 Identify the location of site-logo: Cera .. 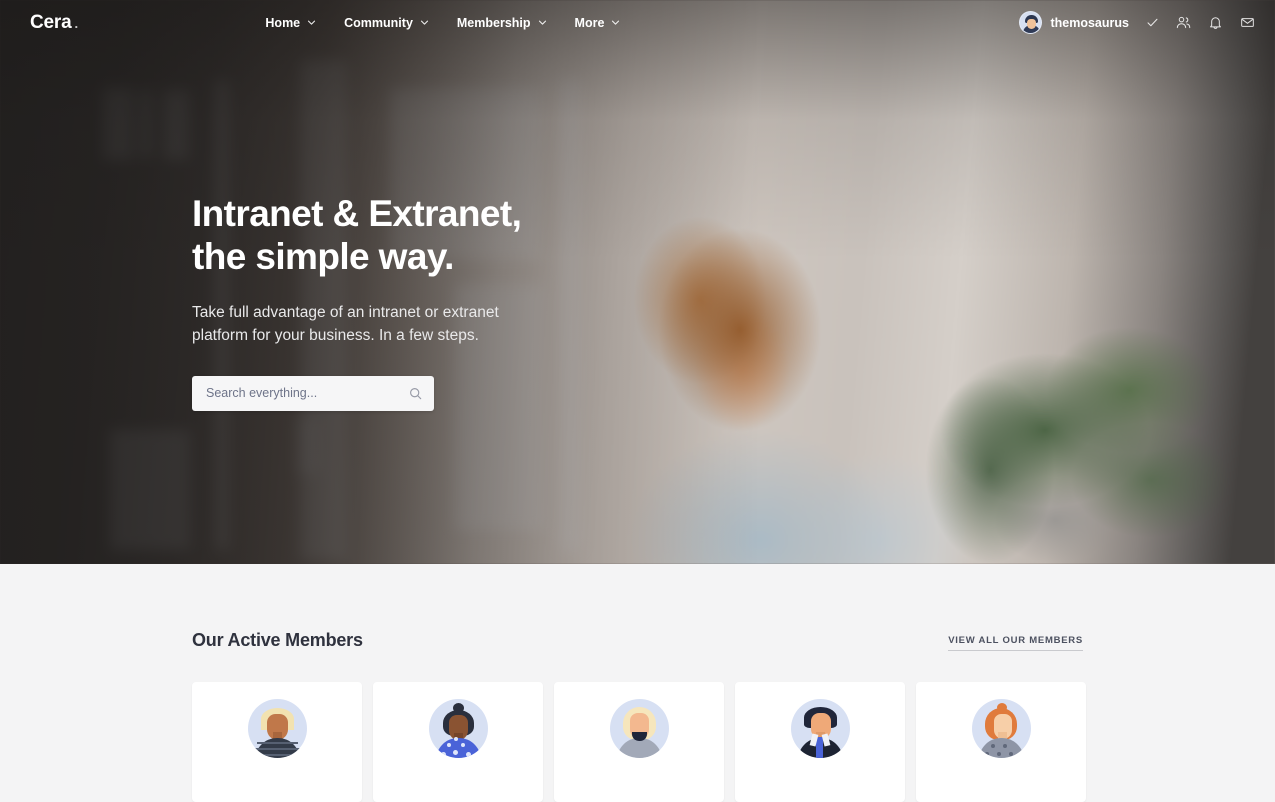
(54, 22).